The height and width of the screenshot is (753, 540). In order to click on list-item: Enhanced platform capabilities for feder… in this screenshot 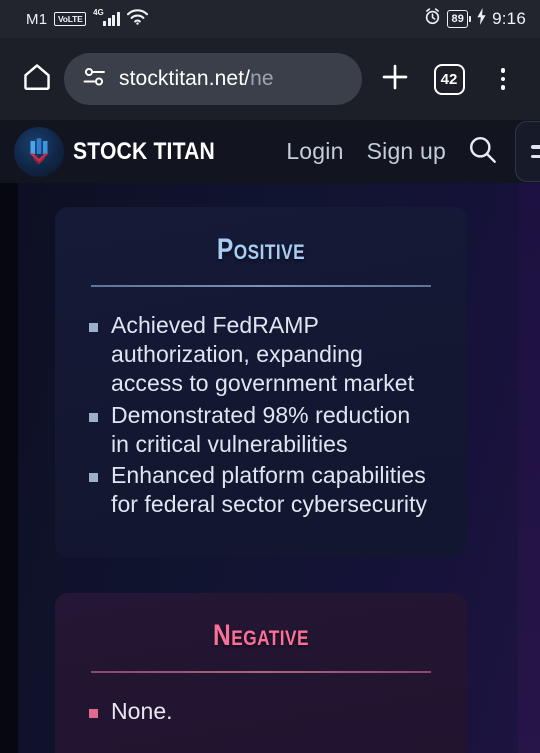, I will do `click(261, 490)`.